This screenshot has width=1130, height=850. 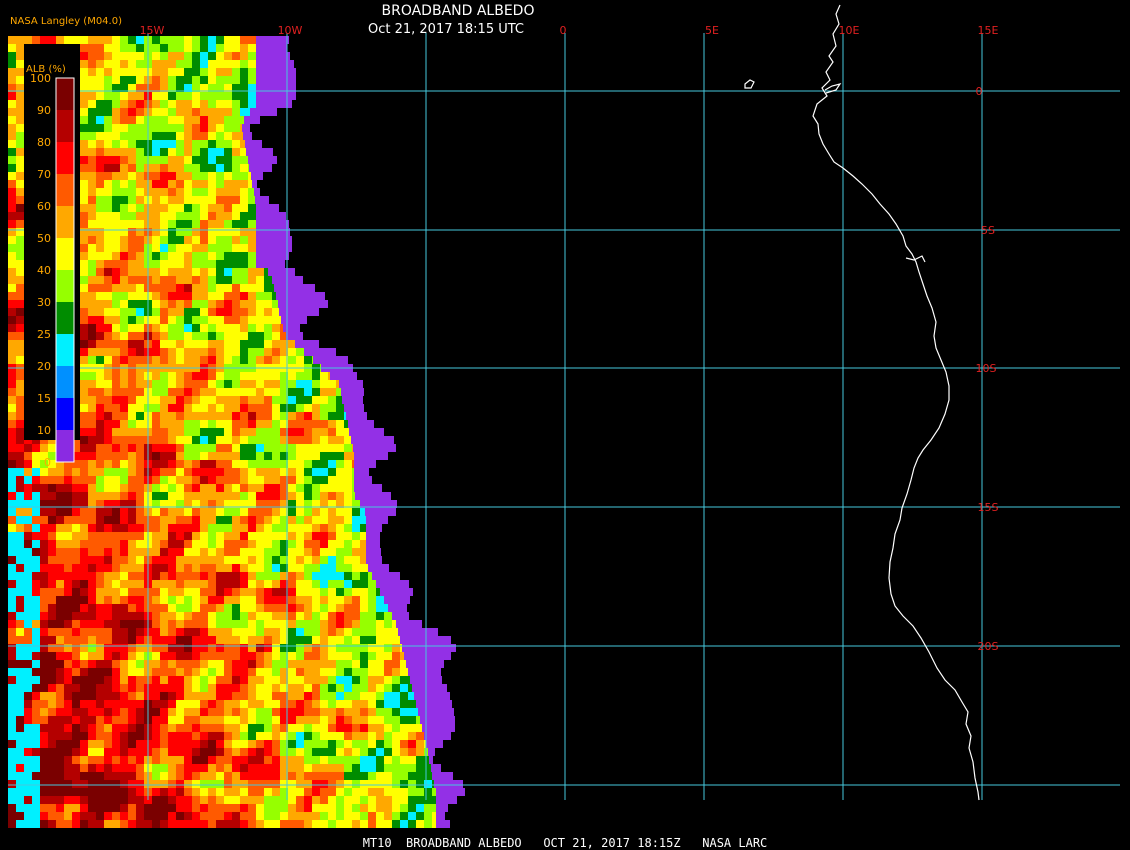 I want to click on lon-label-10e: 10E, so click(x=849, y=30).